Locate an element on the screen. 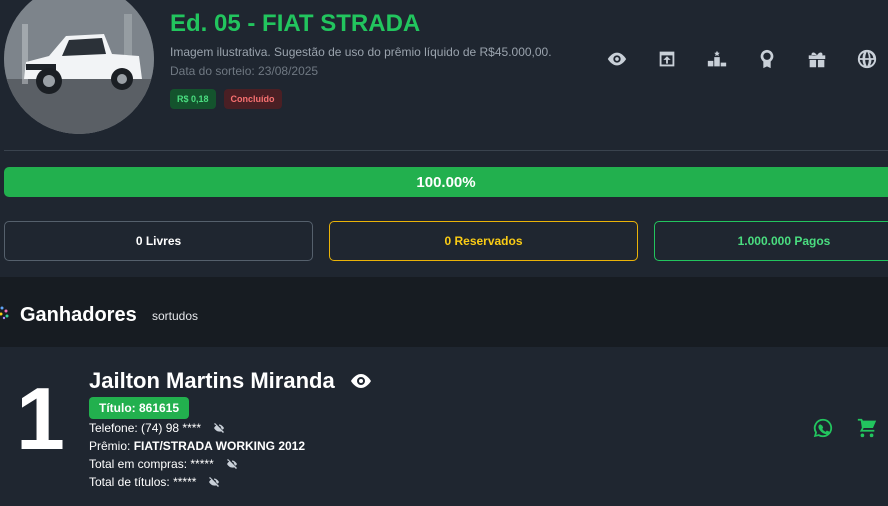  phone-value: (74) 98 **** is located at coordinates (171, 428).